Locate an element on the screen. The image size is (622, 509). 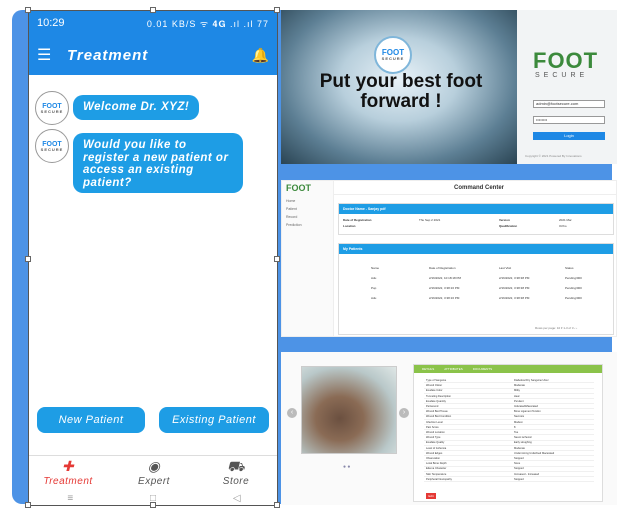
row-value: Necrosis is located at coordinates (519, 417).